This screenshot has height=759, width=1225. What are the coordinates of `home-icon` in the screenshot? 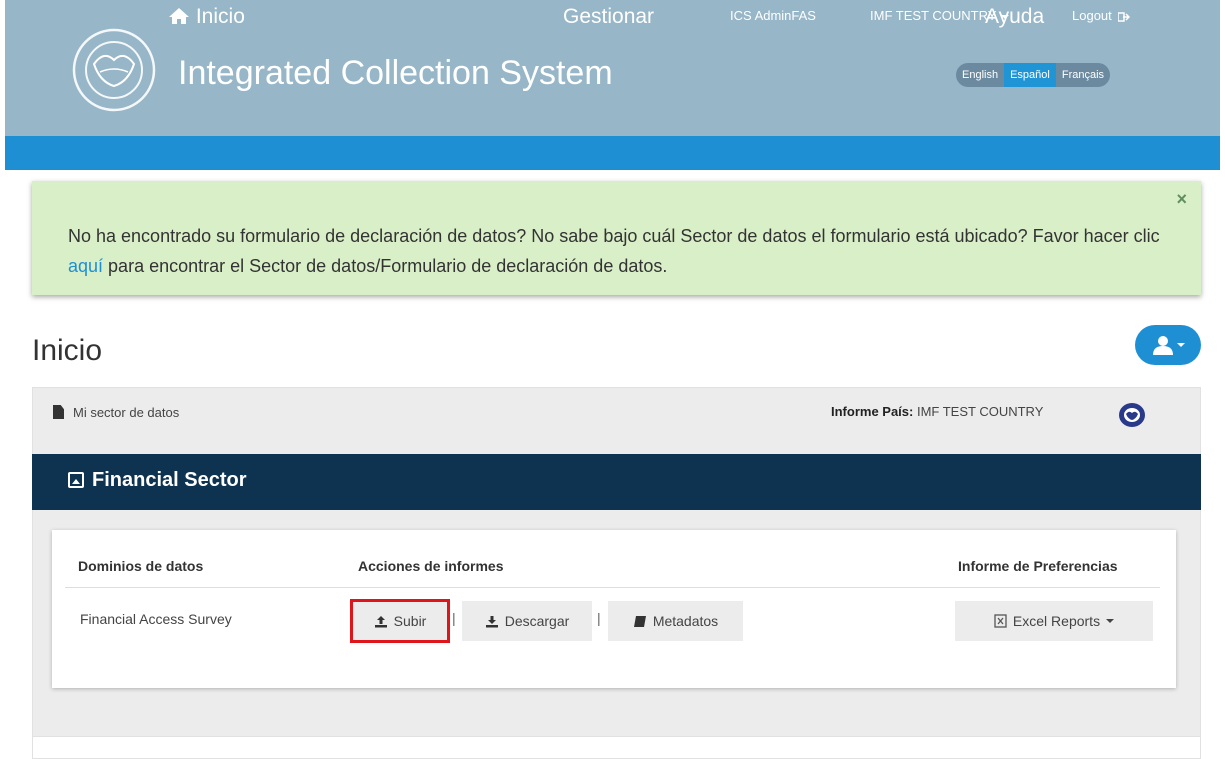 It's located at (179, 16).